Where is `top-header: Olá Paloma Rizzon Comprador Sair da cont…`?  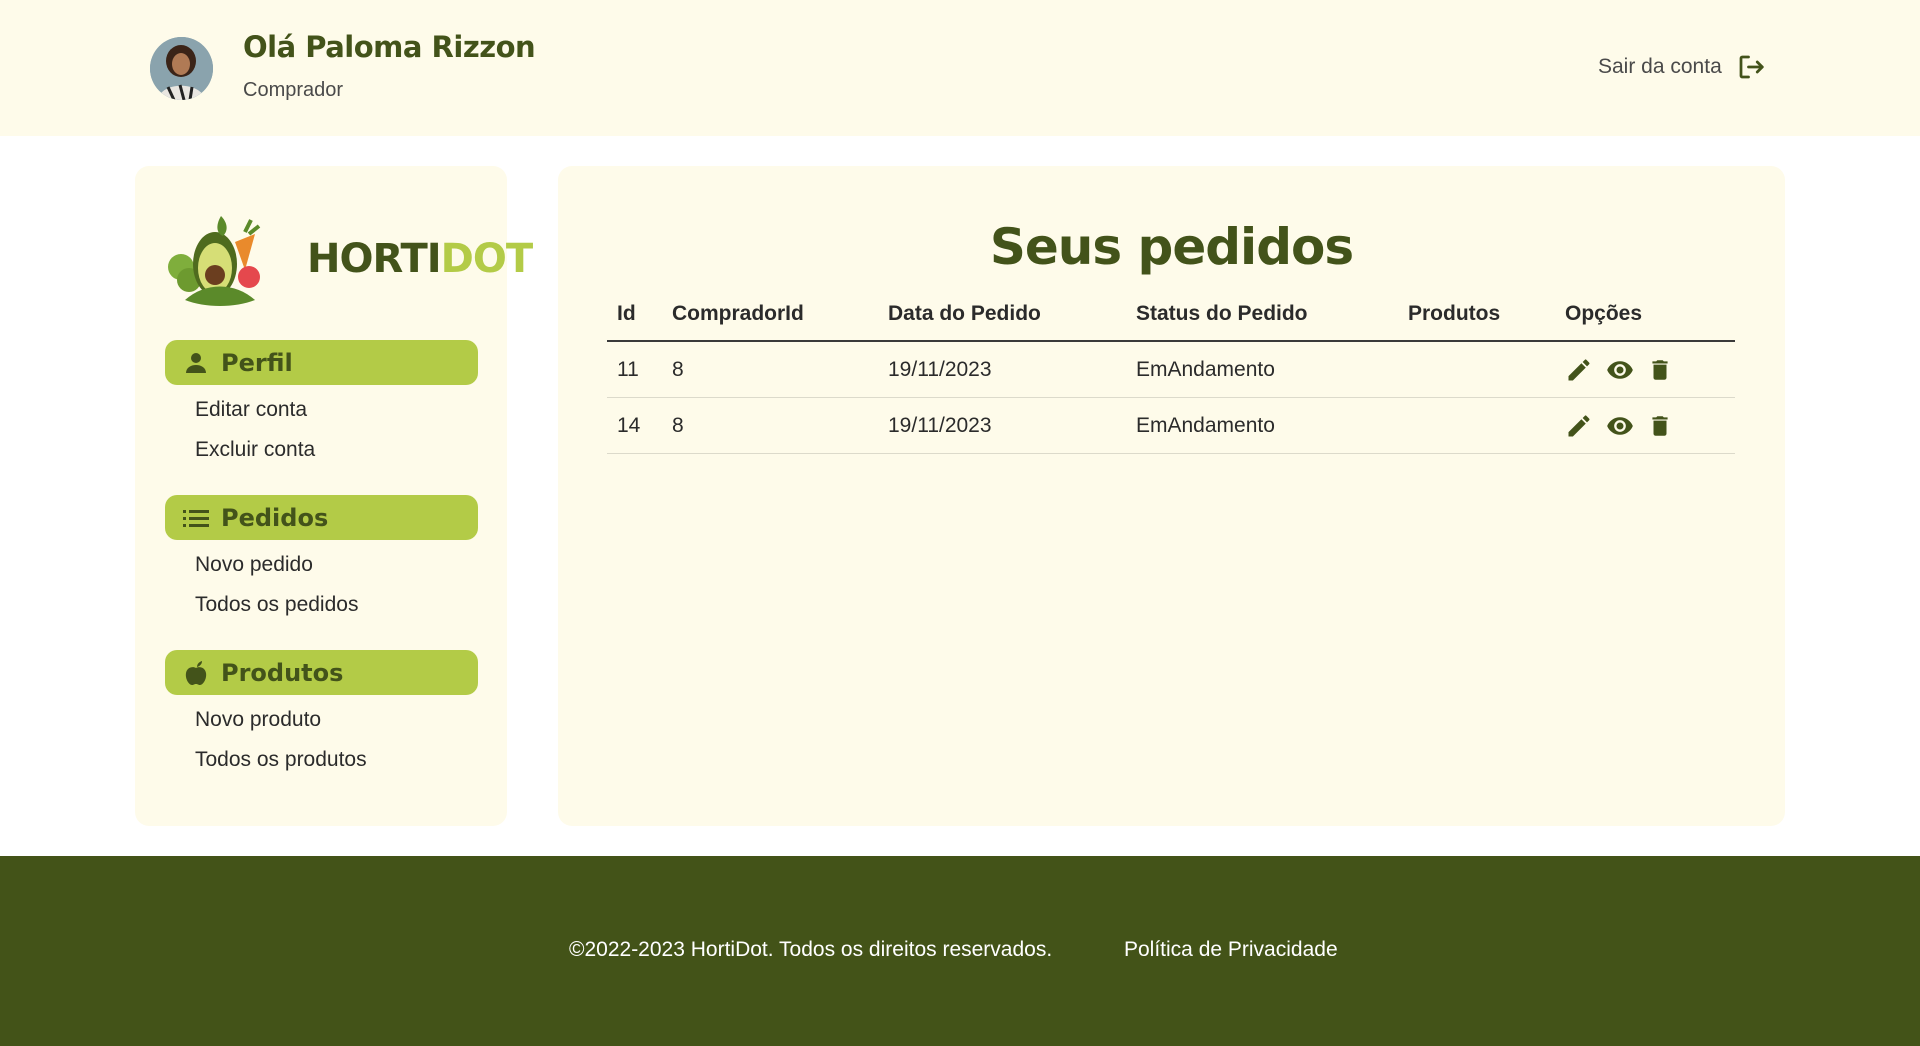
top-header: Olá Paloma Rizzon Comprador Sair da cont… is located at coordinates (960, 68).